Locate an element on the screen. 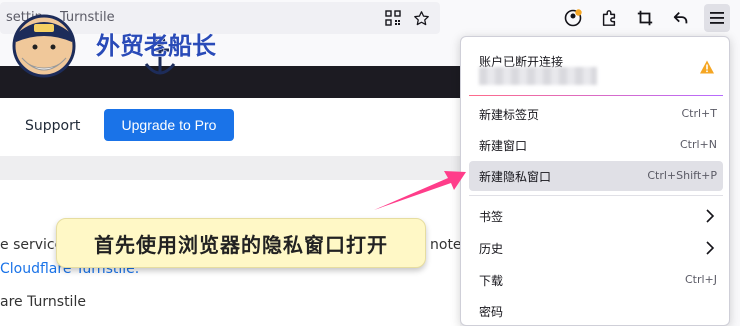  instruction-callout: 首先使用浏览器的隐私窗口打开 is located at coordinates (241, 243).